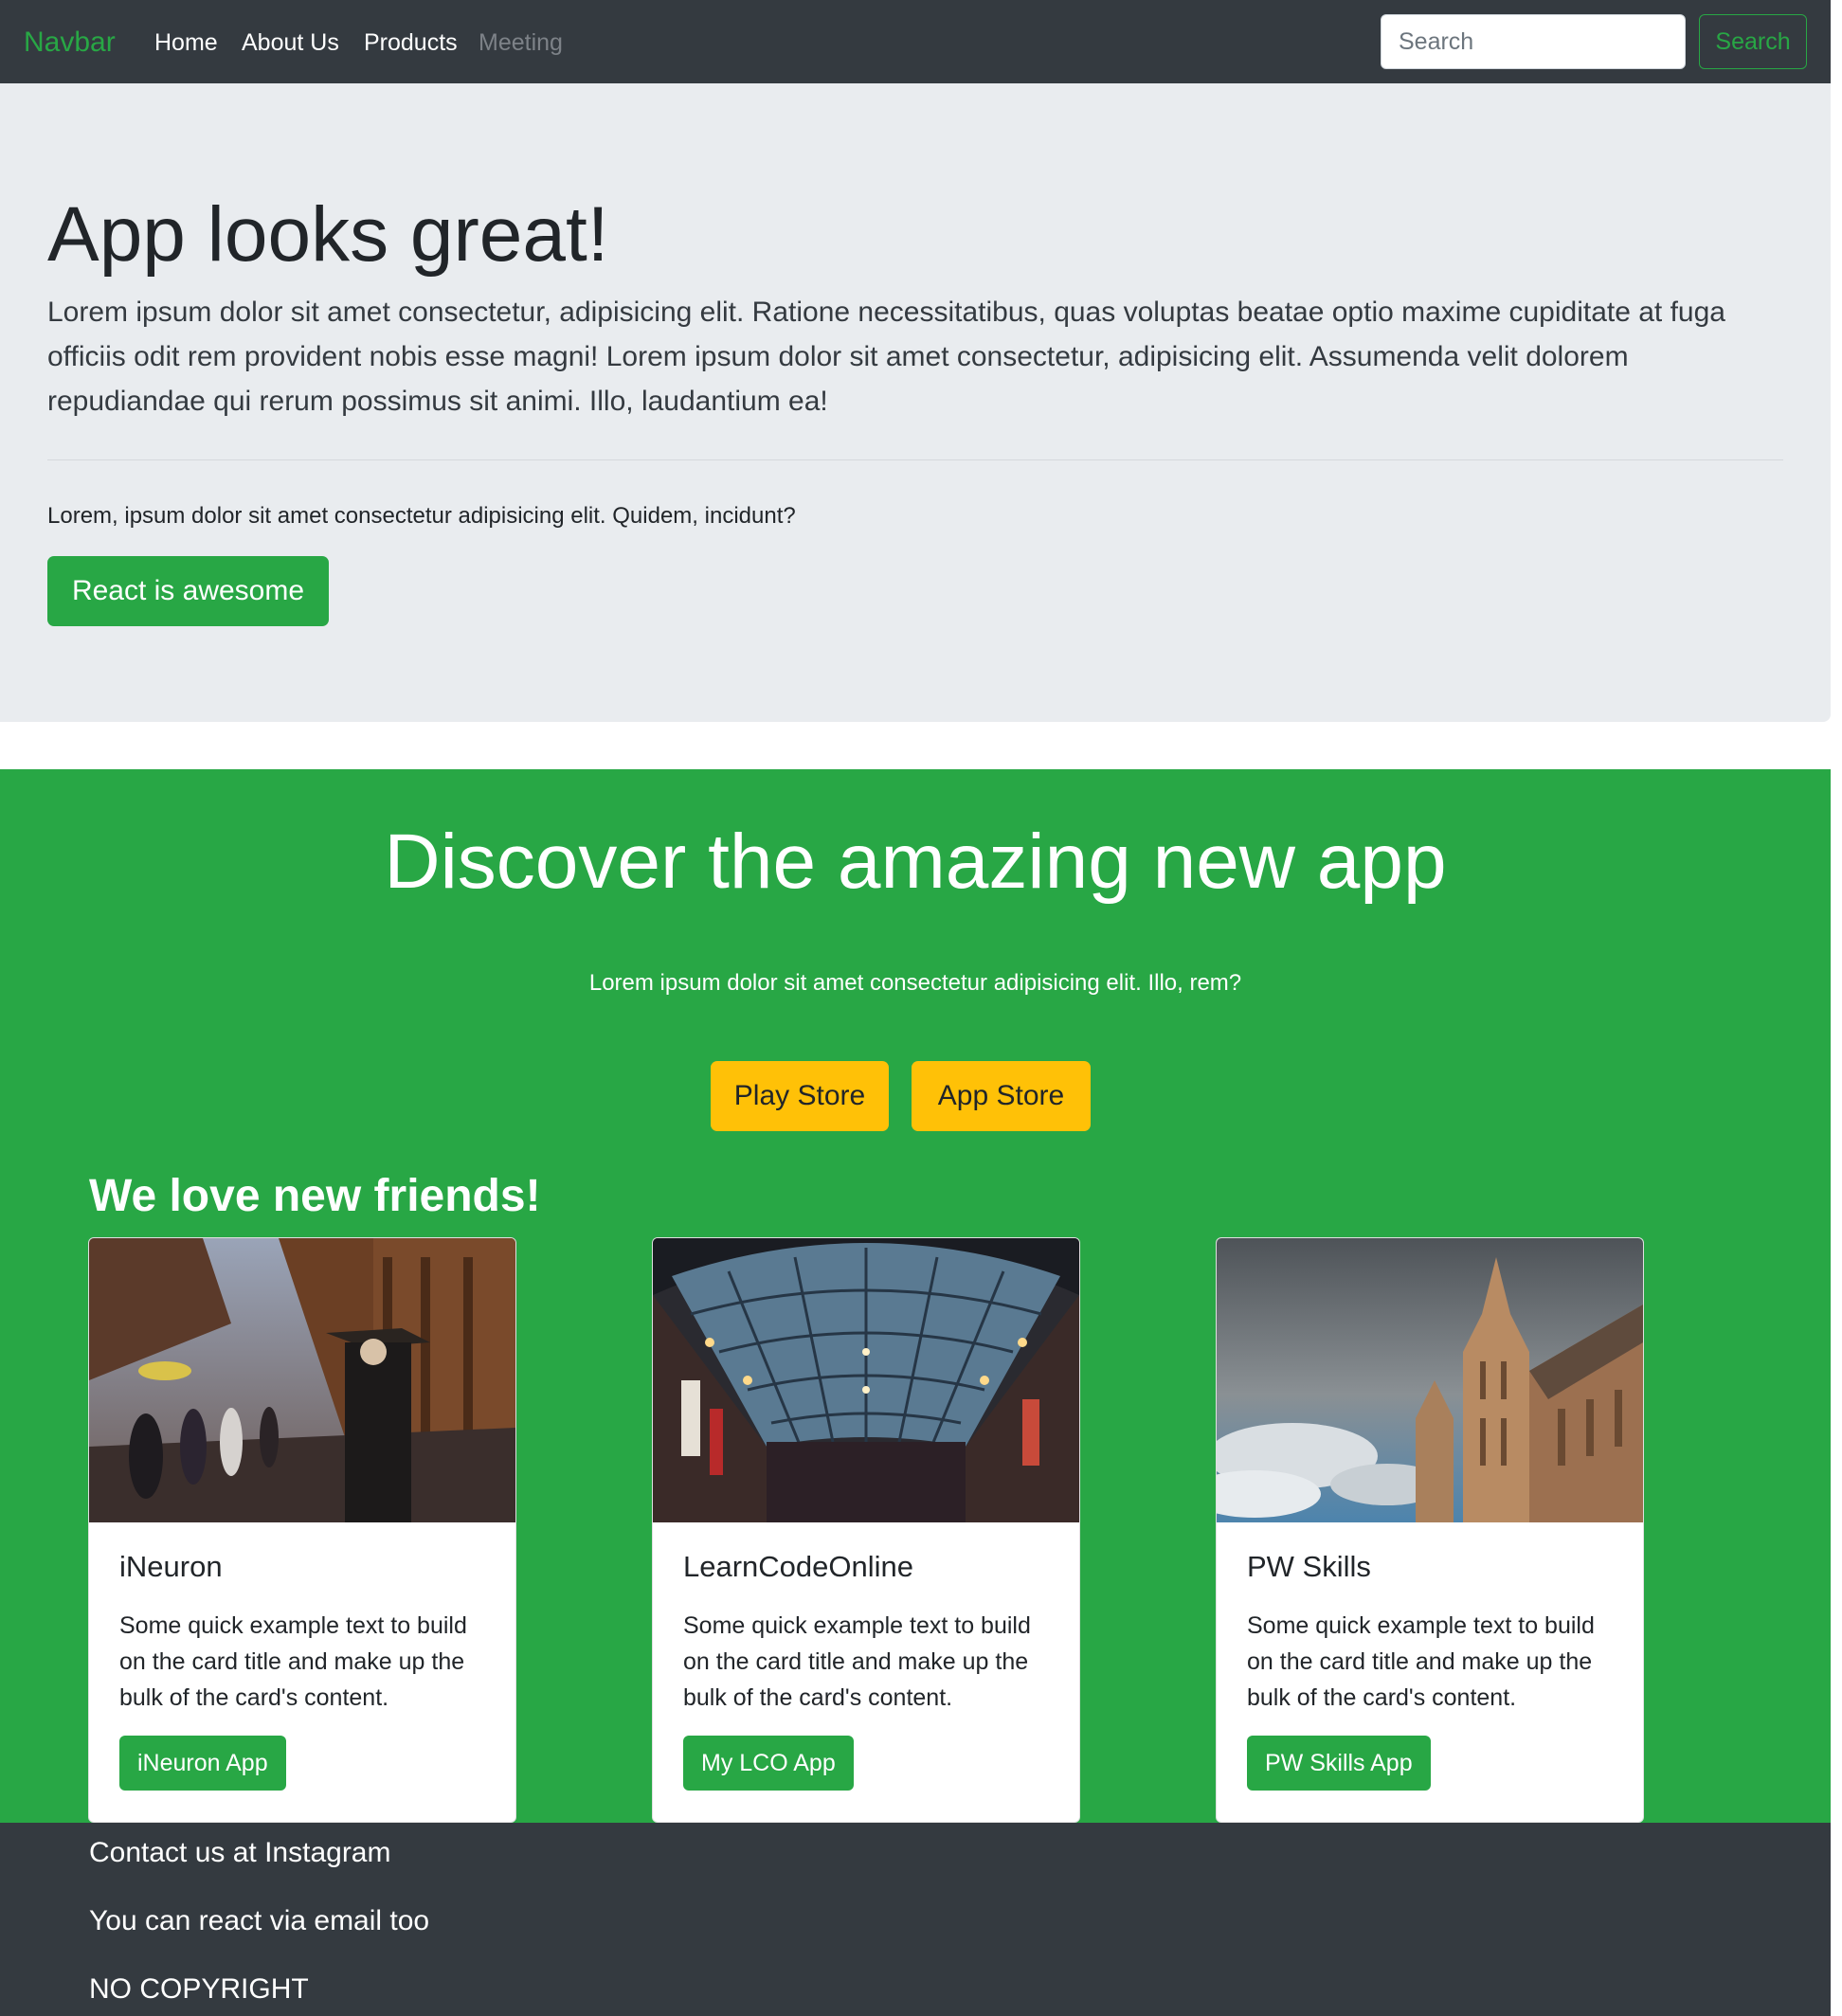 This screenshot has height=2016, width=1842. I want to click on card-title: PW Skills, so click(1309, 1566).